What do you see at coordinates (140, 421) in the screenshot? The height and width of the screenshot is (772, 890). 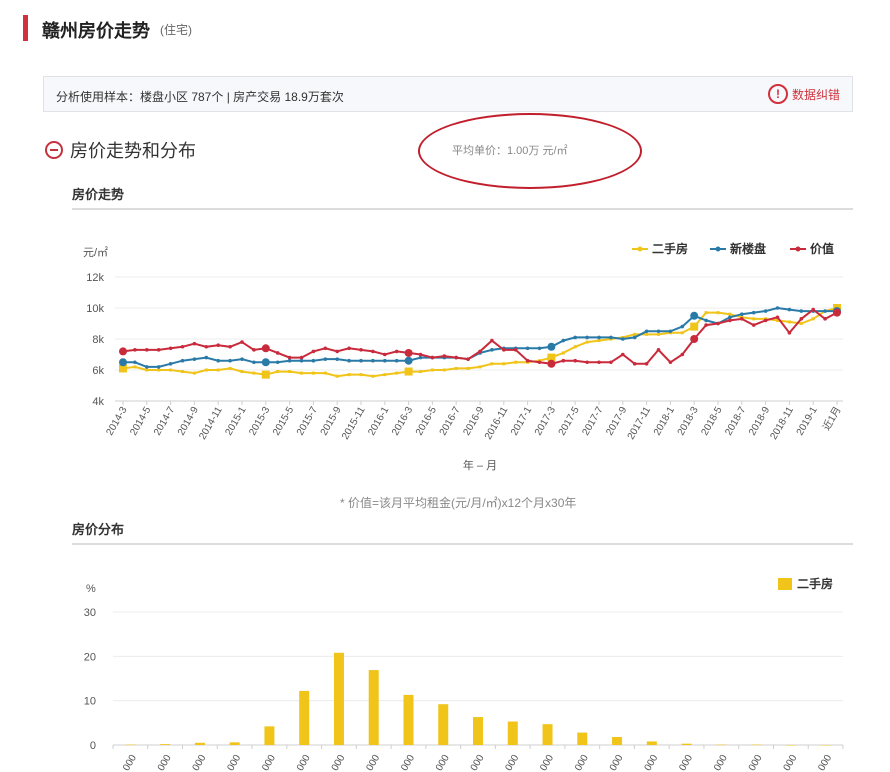 I see `trend-x-tick-label: 2014-5` at bounding box center [140, 421].